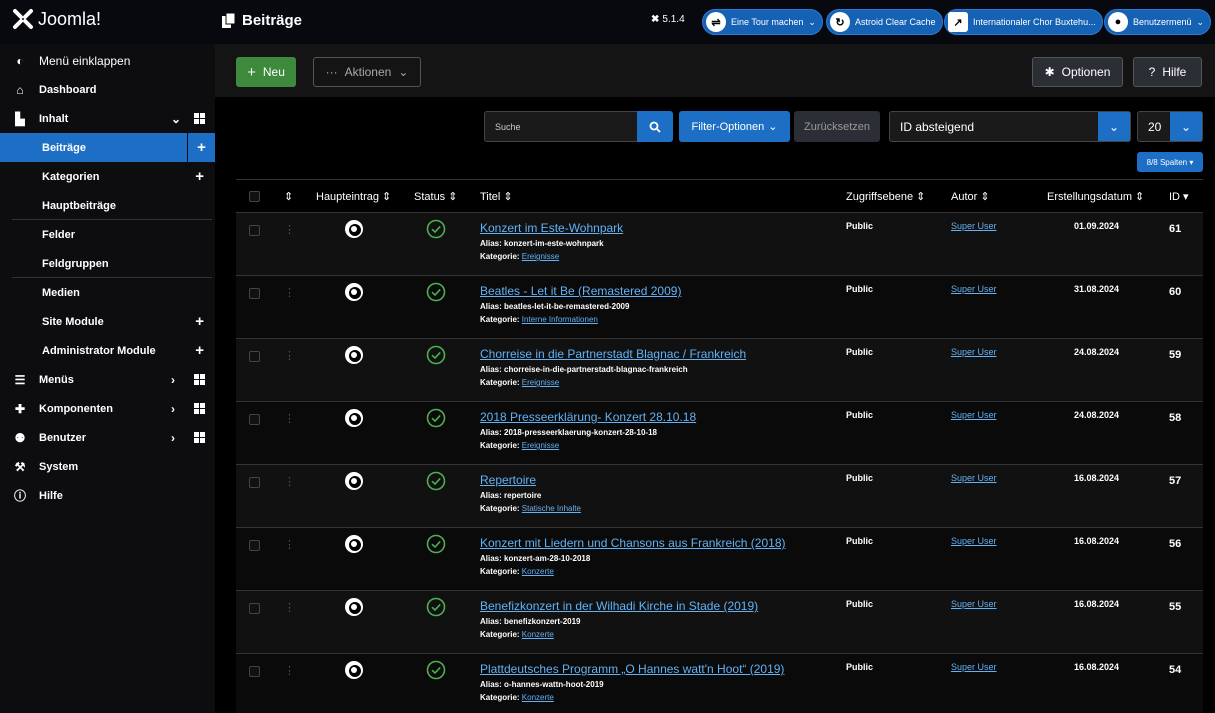 This screenshot has width=1215, height=713. What do you see at coordinates (734, 126) in the screenshot?
I see `filter-options-button: Filter-Optionen ⌄` at bounding box center [734, 126].